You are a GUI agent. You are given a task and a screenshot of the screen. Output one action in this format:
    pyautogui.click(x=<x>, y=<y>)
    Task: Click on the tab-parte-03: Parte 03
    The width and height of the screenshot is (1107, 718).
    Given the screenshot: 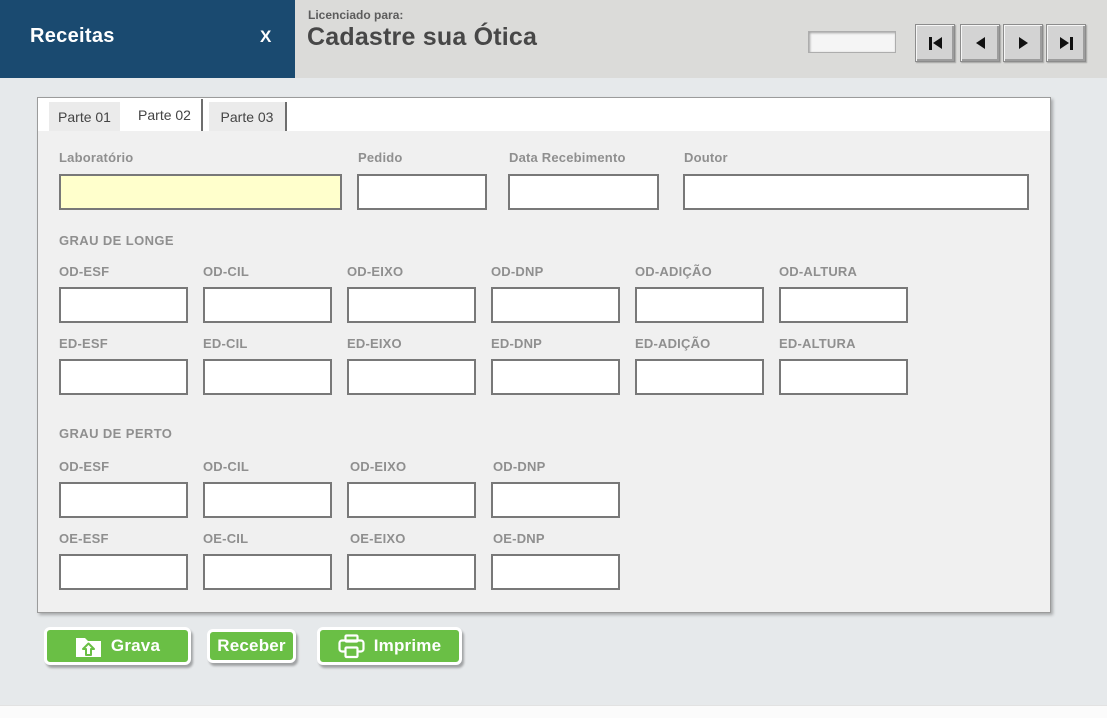 What is the action you would take?
    pyautogui.click(x=248, y=116)
    